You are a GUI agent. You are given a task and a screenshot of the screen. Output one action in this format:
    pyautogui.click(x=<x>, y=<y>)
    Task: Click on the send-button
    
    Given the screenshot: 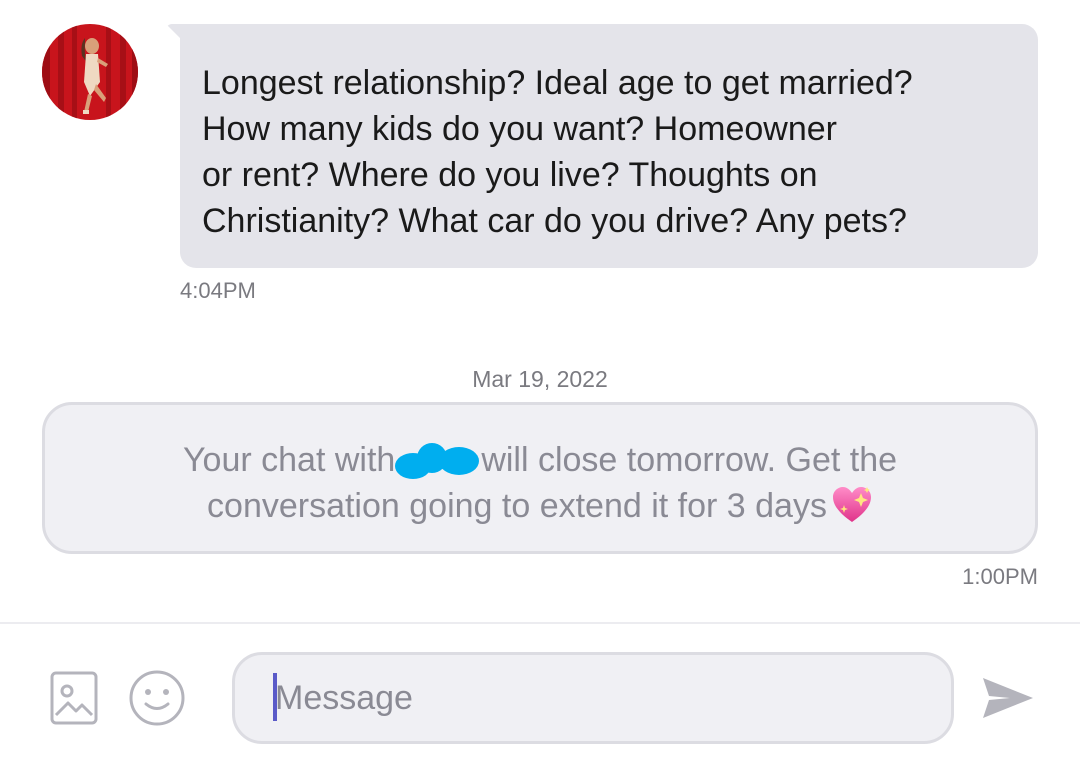 What is the action you would take?
    pyautogui.click(x=1008, y=698)
    